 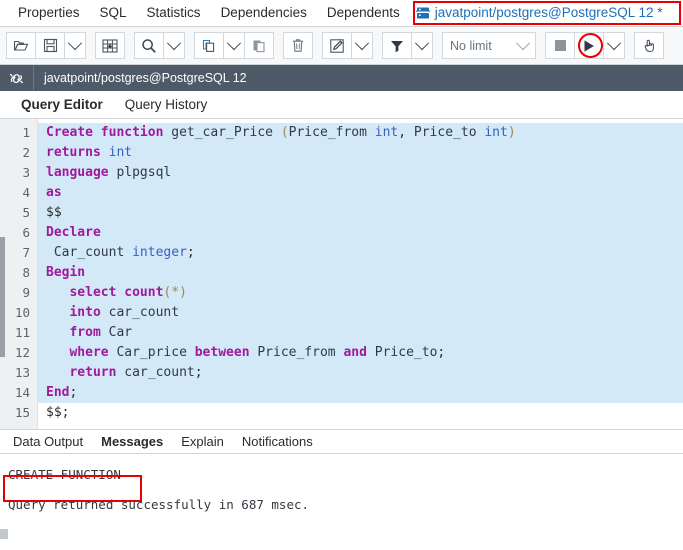 I want to click on plug-link-icon, so click(x=17, y=78).